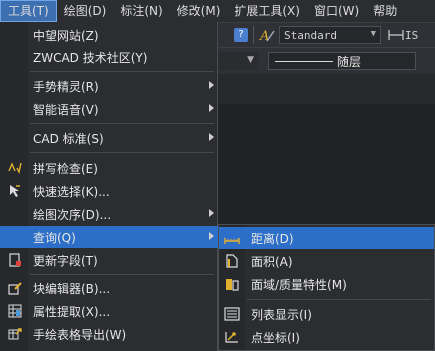  What do you see at coordinates (109, 109) in the screenshot?
I see `menu-item-voice: 智能语音(V)` at bounding box center [109, 109].